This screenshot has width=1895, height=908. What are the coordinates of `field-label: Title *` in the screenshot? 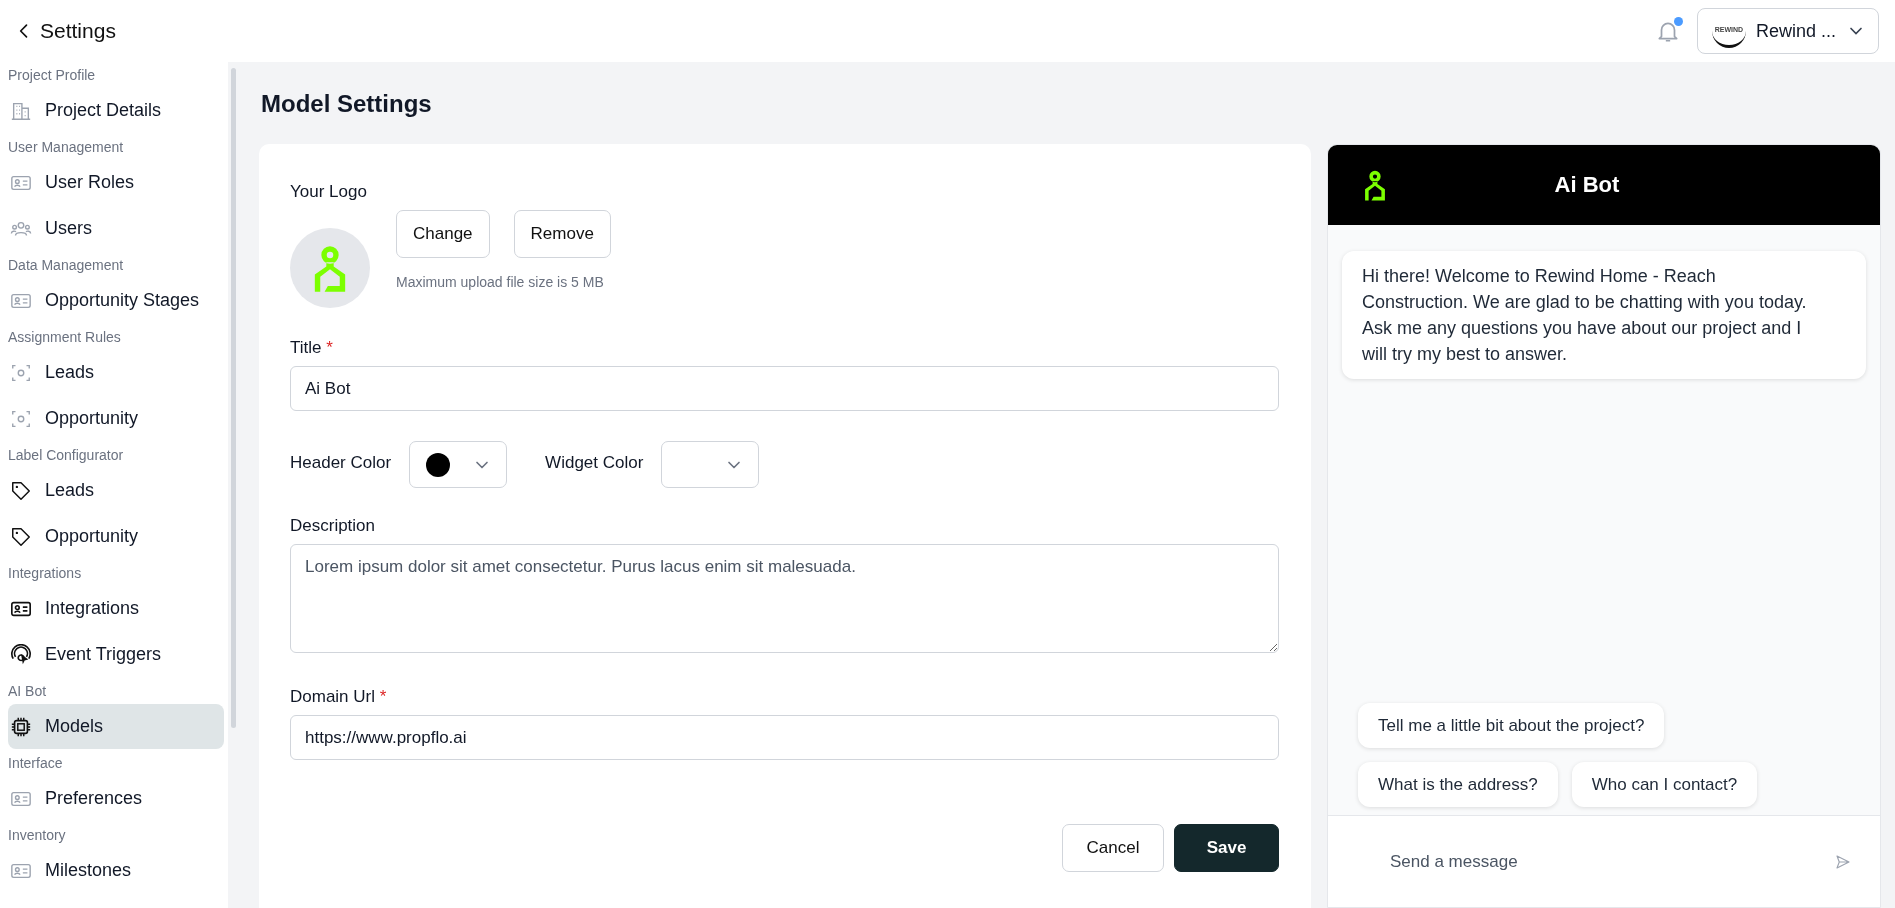 It's located at (312, 348).